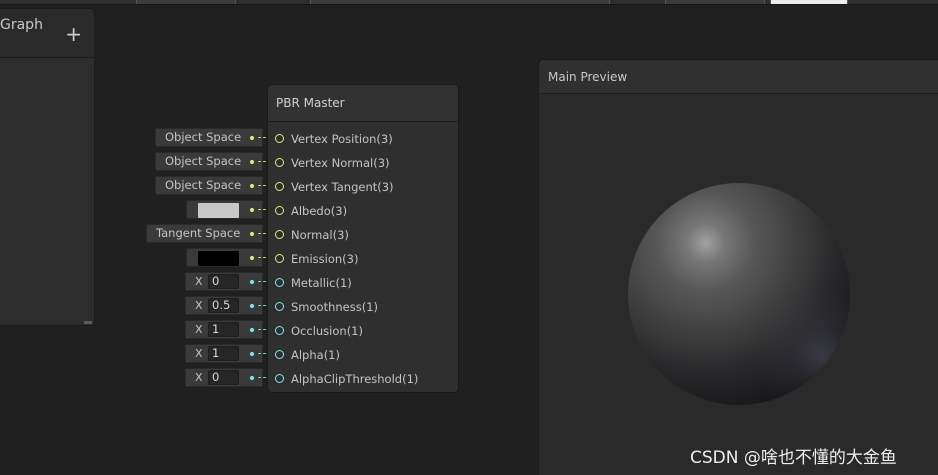 This screenshot has height=475, width=938. Describe the element at coordinates (218, 258) in the screenshot. I see `emission-color-swatch` at that location.